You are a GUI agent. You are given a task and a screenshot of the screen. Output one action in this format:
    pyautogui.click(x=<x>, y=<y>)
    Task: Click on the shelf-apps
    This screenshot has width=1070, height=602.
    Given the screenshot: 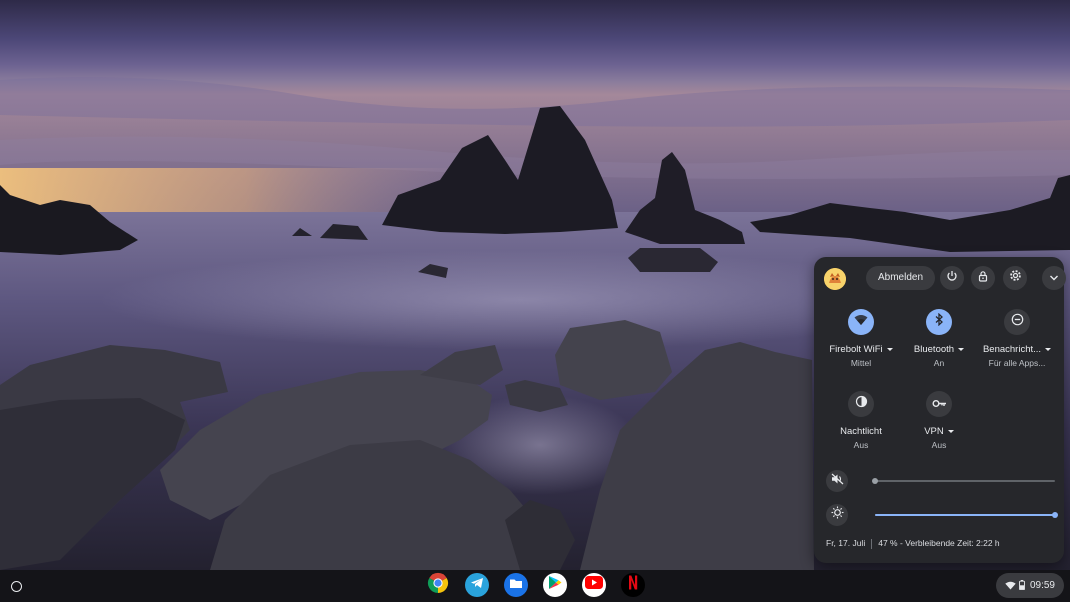 What is the action you would take?
    pyautogui.click(x=535, y=585)
    